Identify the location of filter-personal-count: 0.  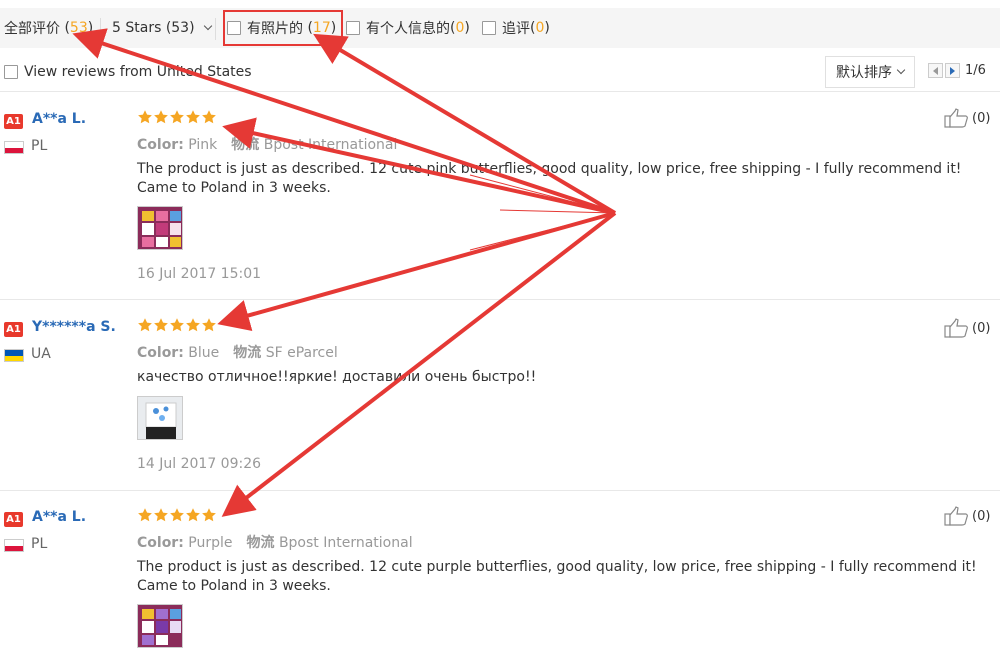
(460, 28).